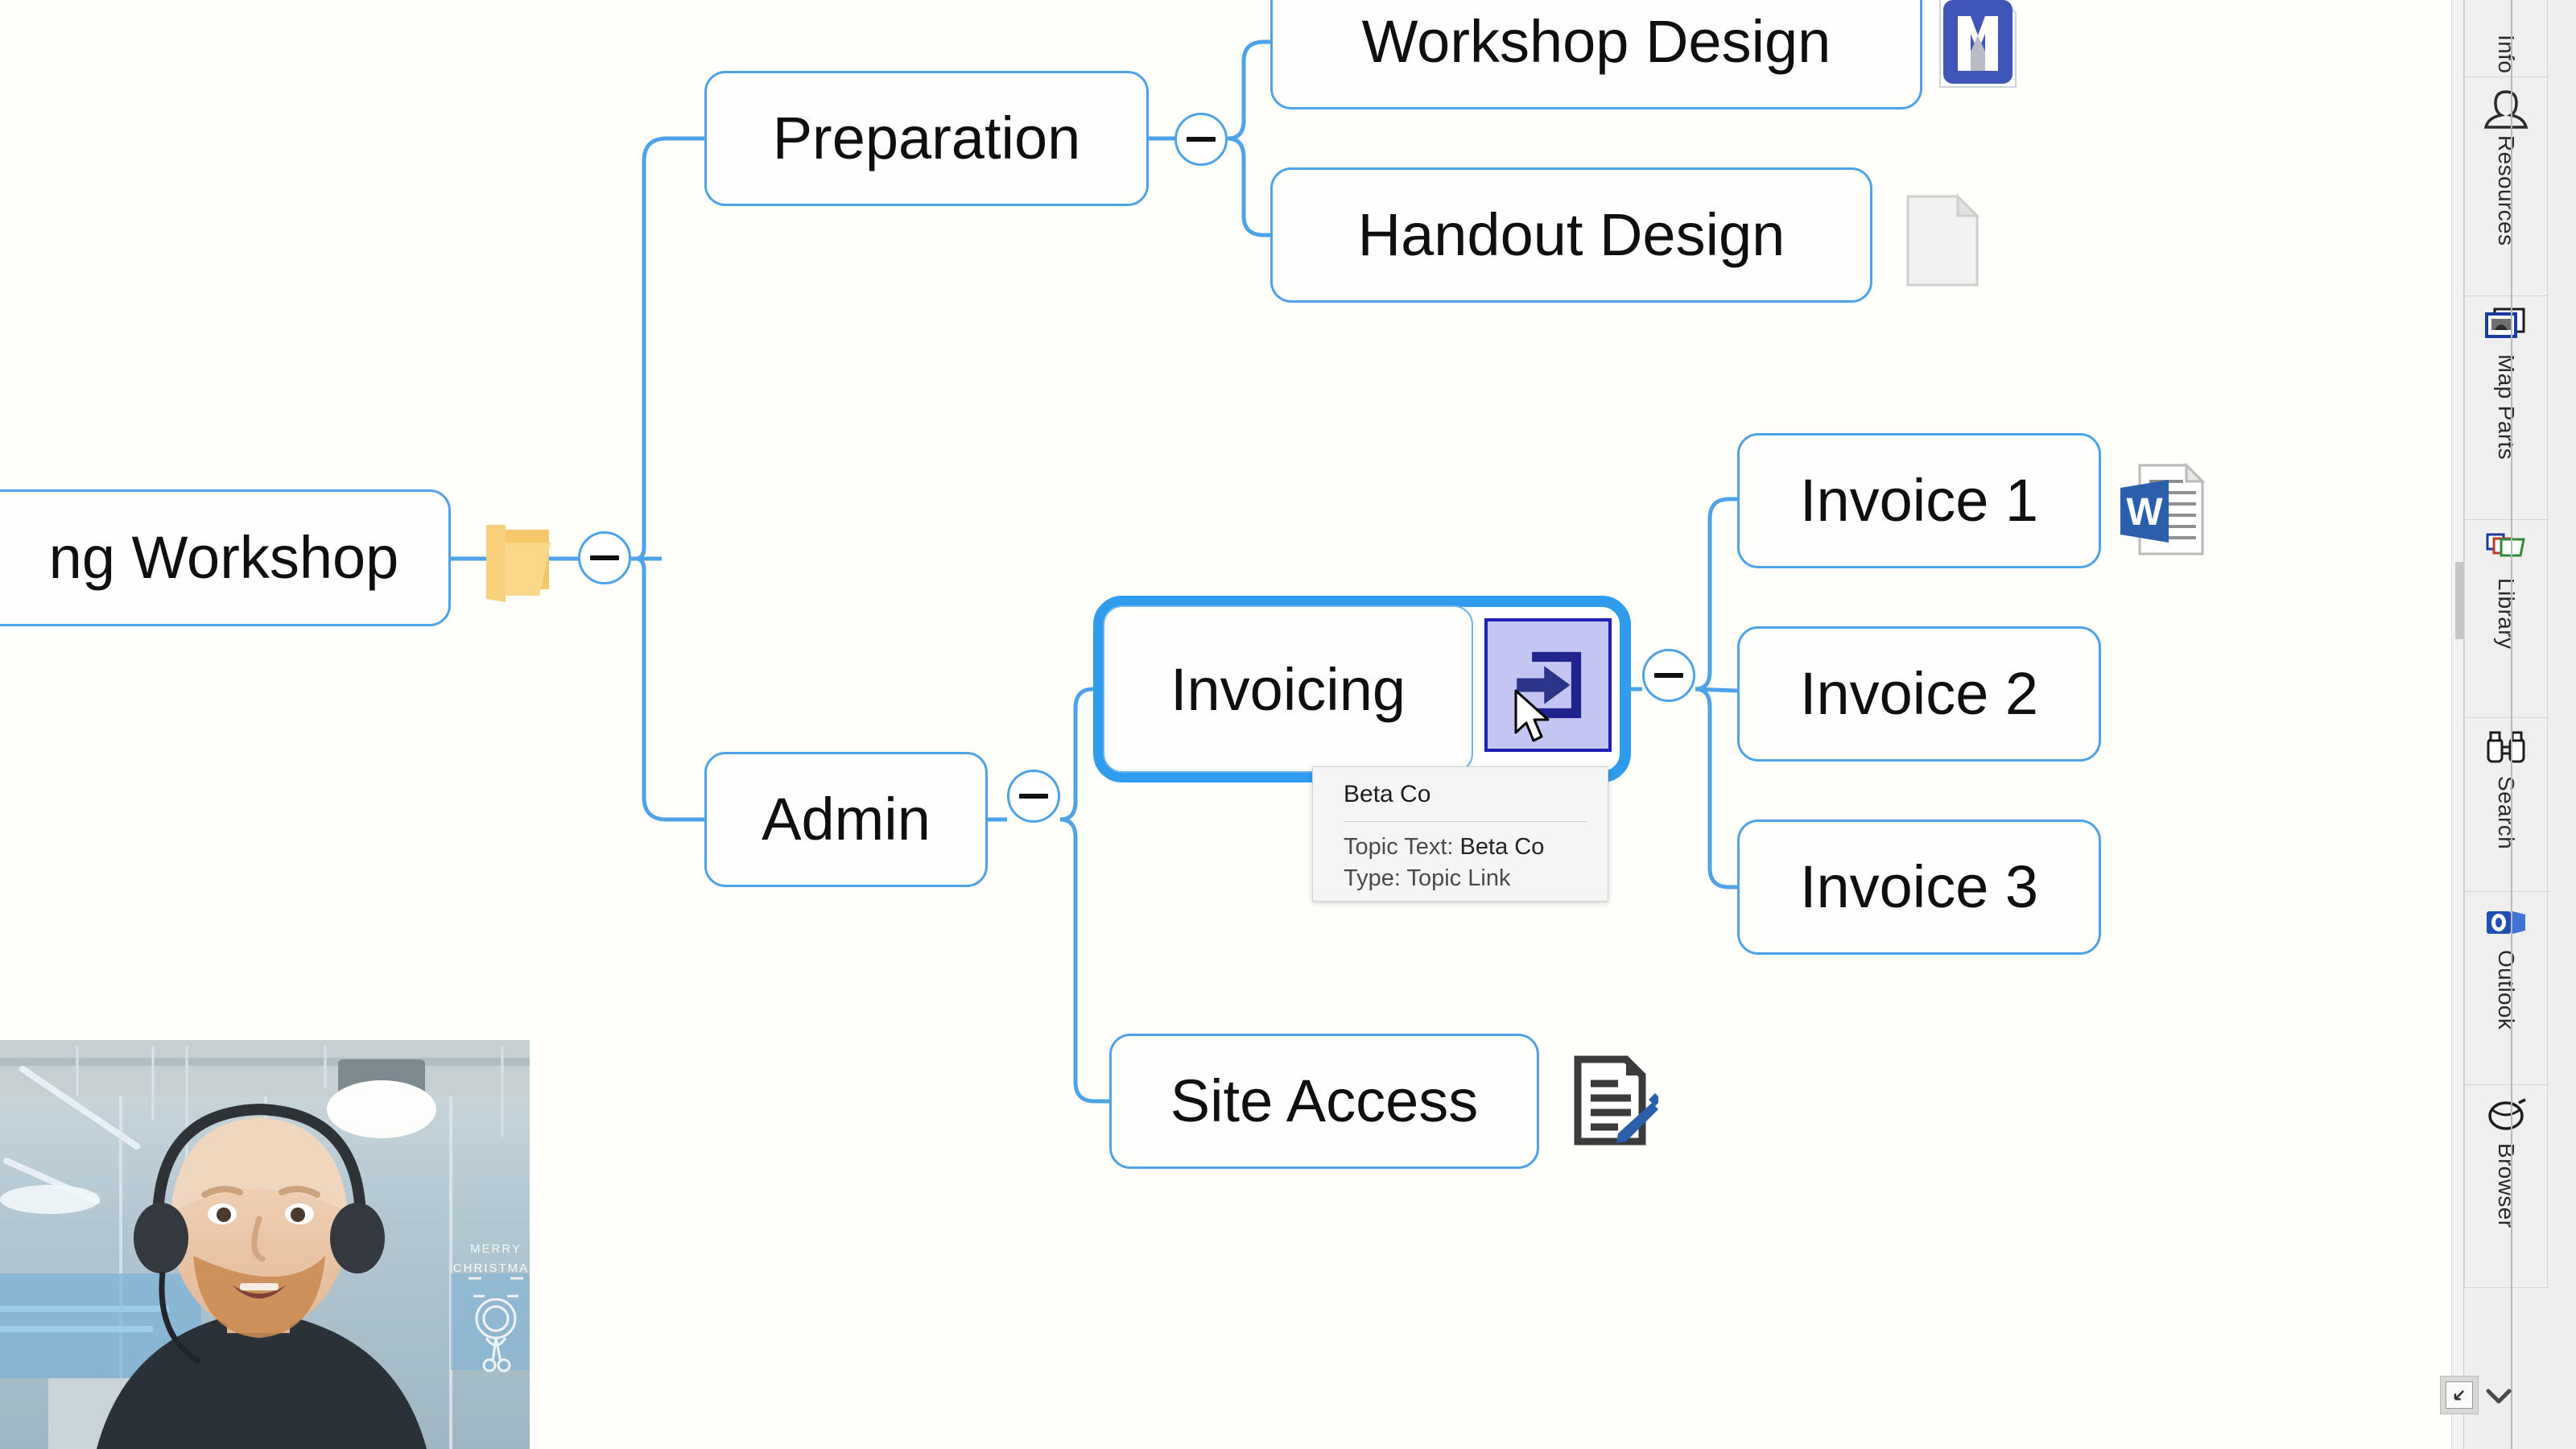 Image resolution: width=2576 pixels, height=1449 pixels. I want to click on topic-site-access: Site Access, so click(1324, 1101).